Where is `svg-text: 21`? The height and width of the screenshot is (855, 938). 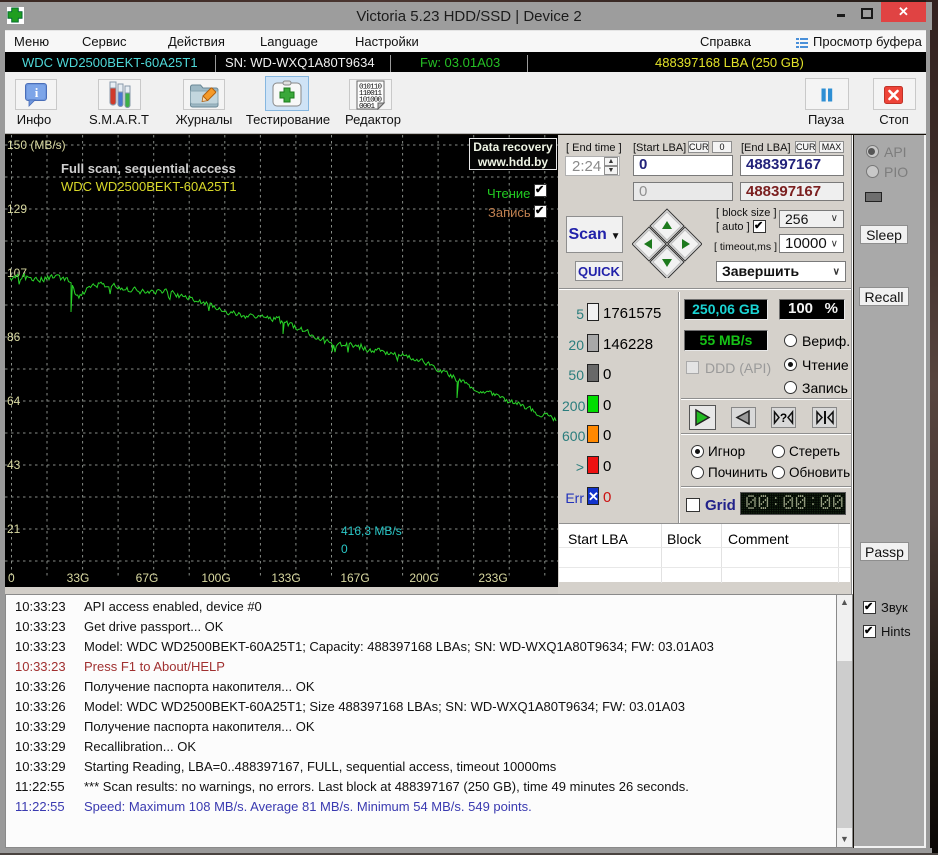
svg-text: 21 is located at coordinates (14, 529).